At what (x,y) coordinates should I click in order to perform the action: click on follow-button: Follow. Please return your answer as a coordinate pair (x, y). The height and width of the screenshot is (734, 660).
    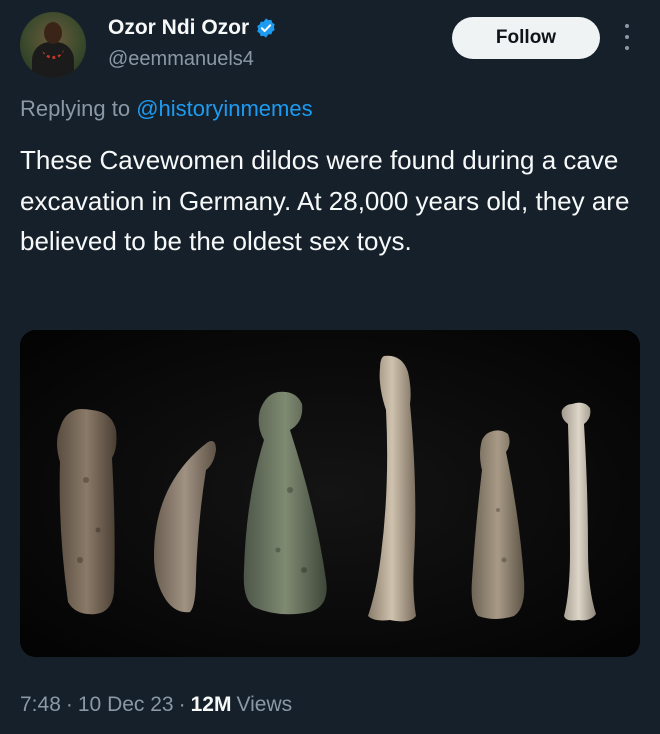
    Looking at the image, I should click on (526, 38).